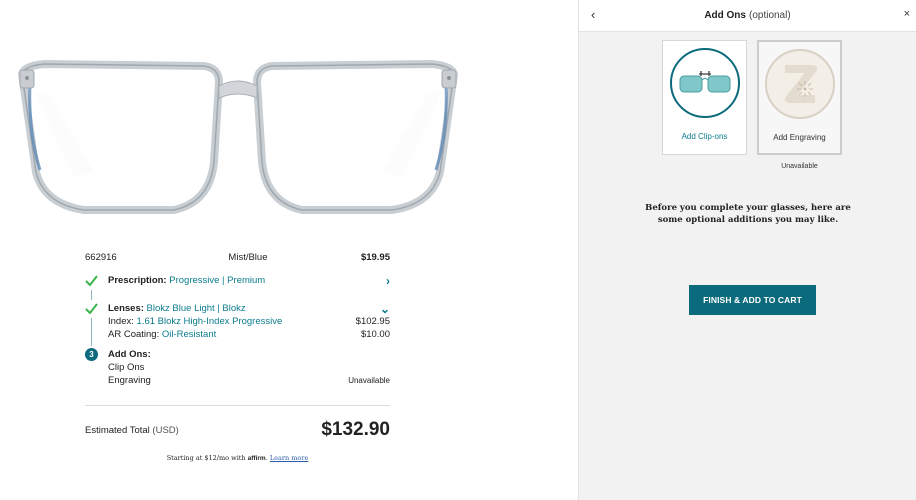 Image resolution: width=916 pixels, height=500 pixels. Describe the element at coordinates (704, 83) in the screenshot. I see `clip-on-sunglasses-icon` at that location.